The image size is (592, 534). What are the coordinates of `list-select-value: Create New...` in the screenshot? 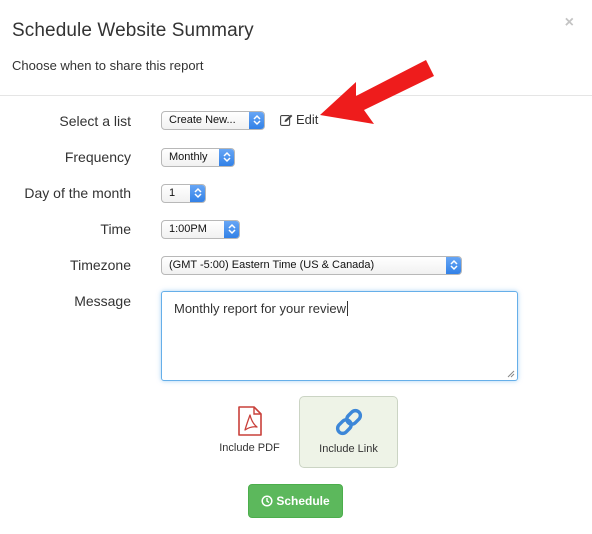 It's located at (202, 120).